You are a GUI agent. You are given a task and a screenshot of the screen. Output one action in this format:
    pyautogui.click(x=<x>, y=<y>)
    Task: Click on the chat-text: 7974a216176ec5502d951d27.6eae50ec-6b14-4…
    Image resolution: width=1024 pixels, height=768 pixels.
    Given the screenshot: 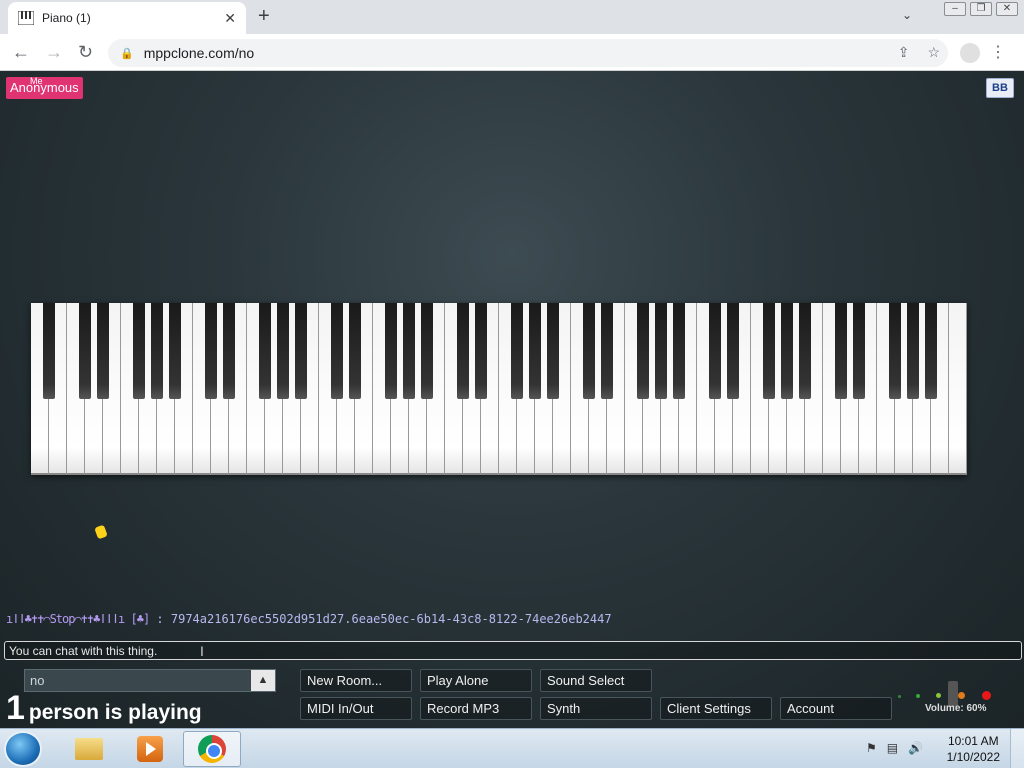 What is the action you would take?
    pyautogui.click(x=391, y=619)
    